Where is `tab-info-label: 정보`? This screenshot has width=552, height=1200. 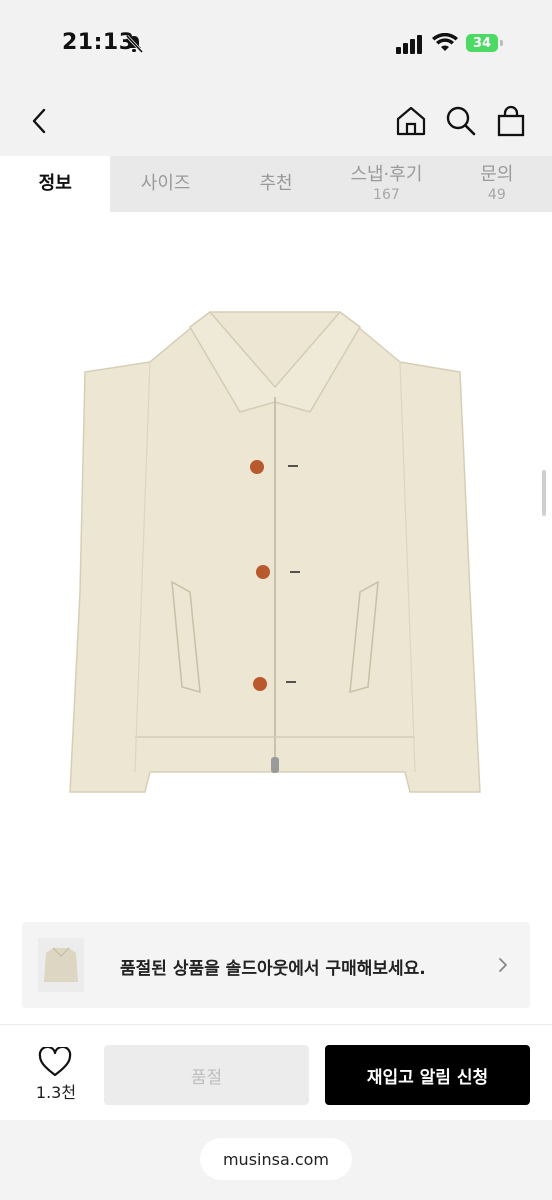
tab-info-label: 정보 is located at coordinates (55, 183).